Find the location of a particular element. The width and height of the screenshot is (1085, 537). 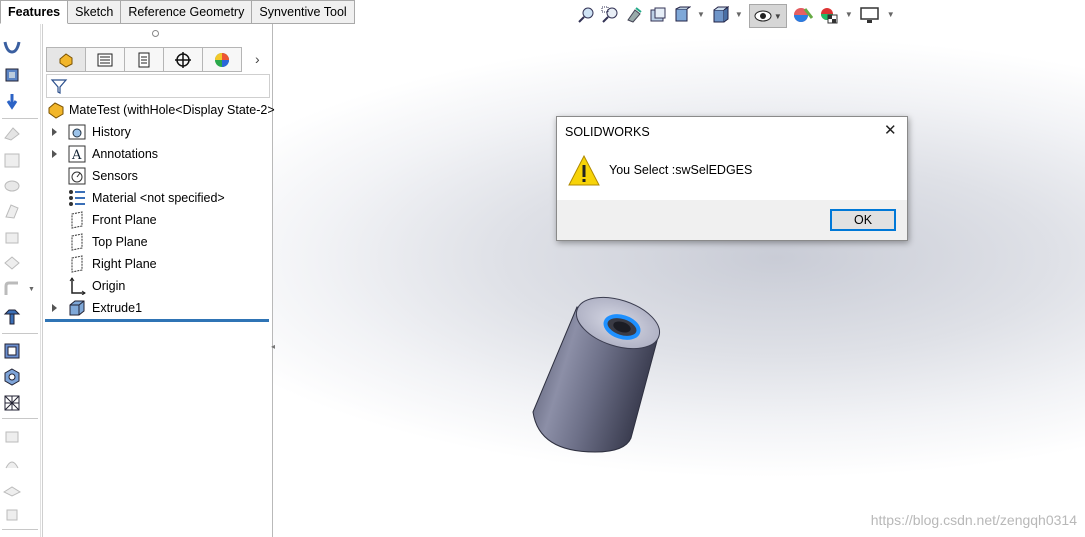

lofted-boss-icon is located at coordinates (12, 134).